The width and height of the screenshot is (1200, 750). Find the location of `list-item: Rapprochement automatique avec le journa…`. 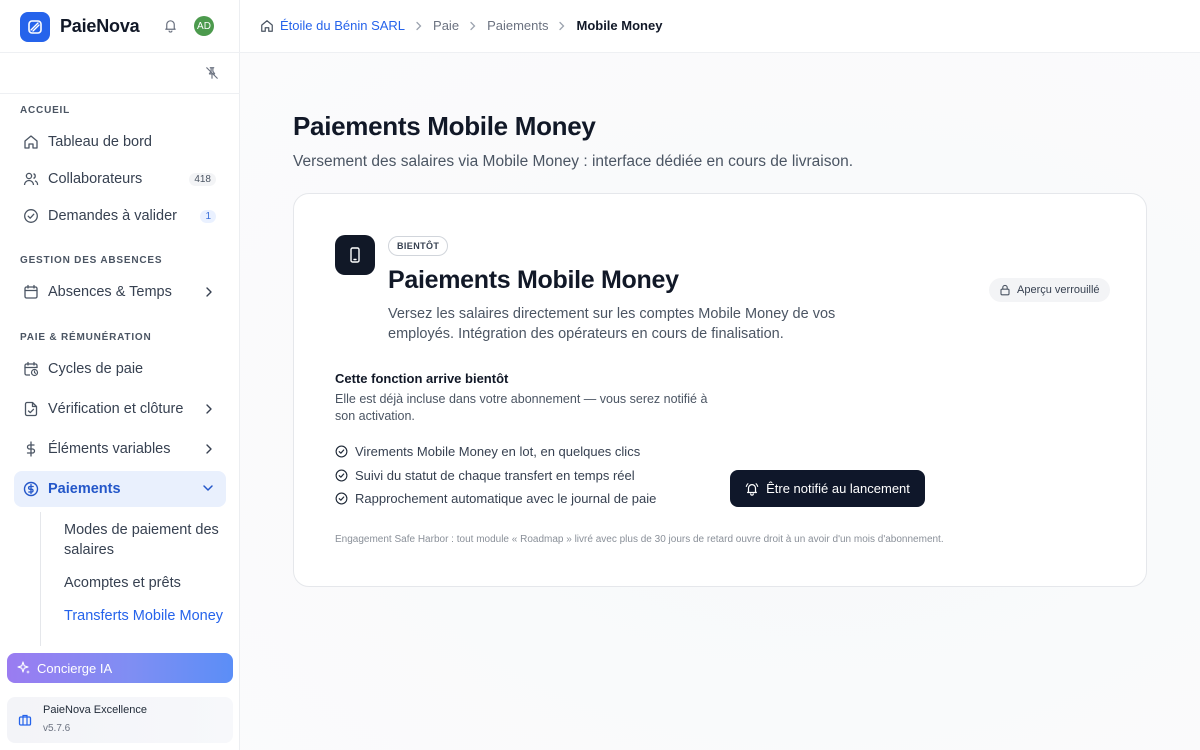

list-item: Rapprochement automatique avec le journa… is located at coordinates (495, 503).